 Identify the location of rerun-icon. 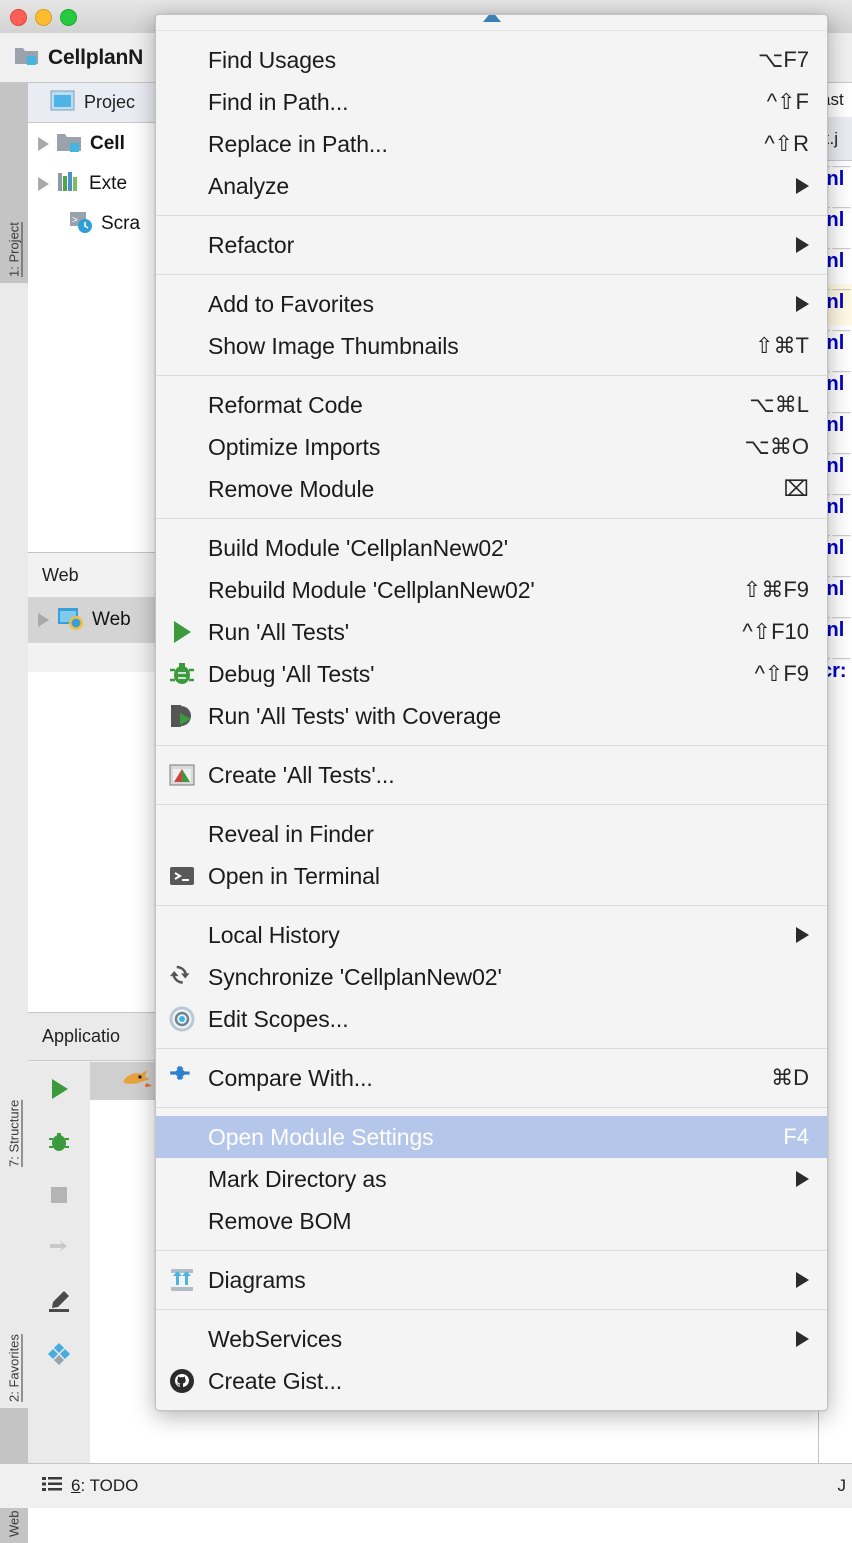
(59, 1250).